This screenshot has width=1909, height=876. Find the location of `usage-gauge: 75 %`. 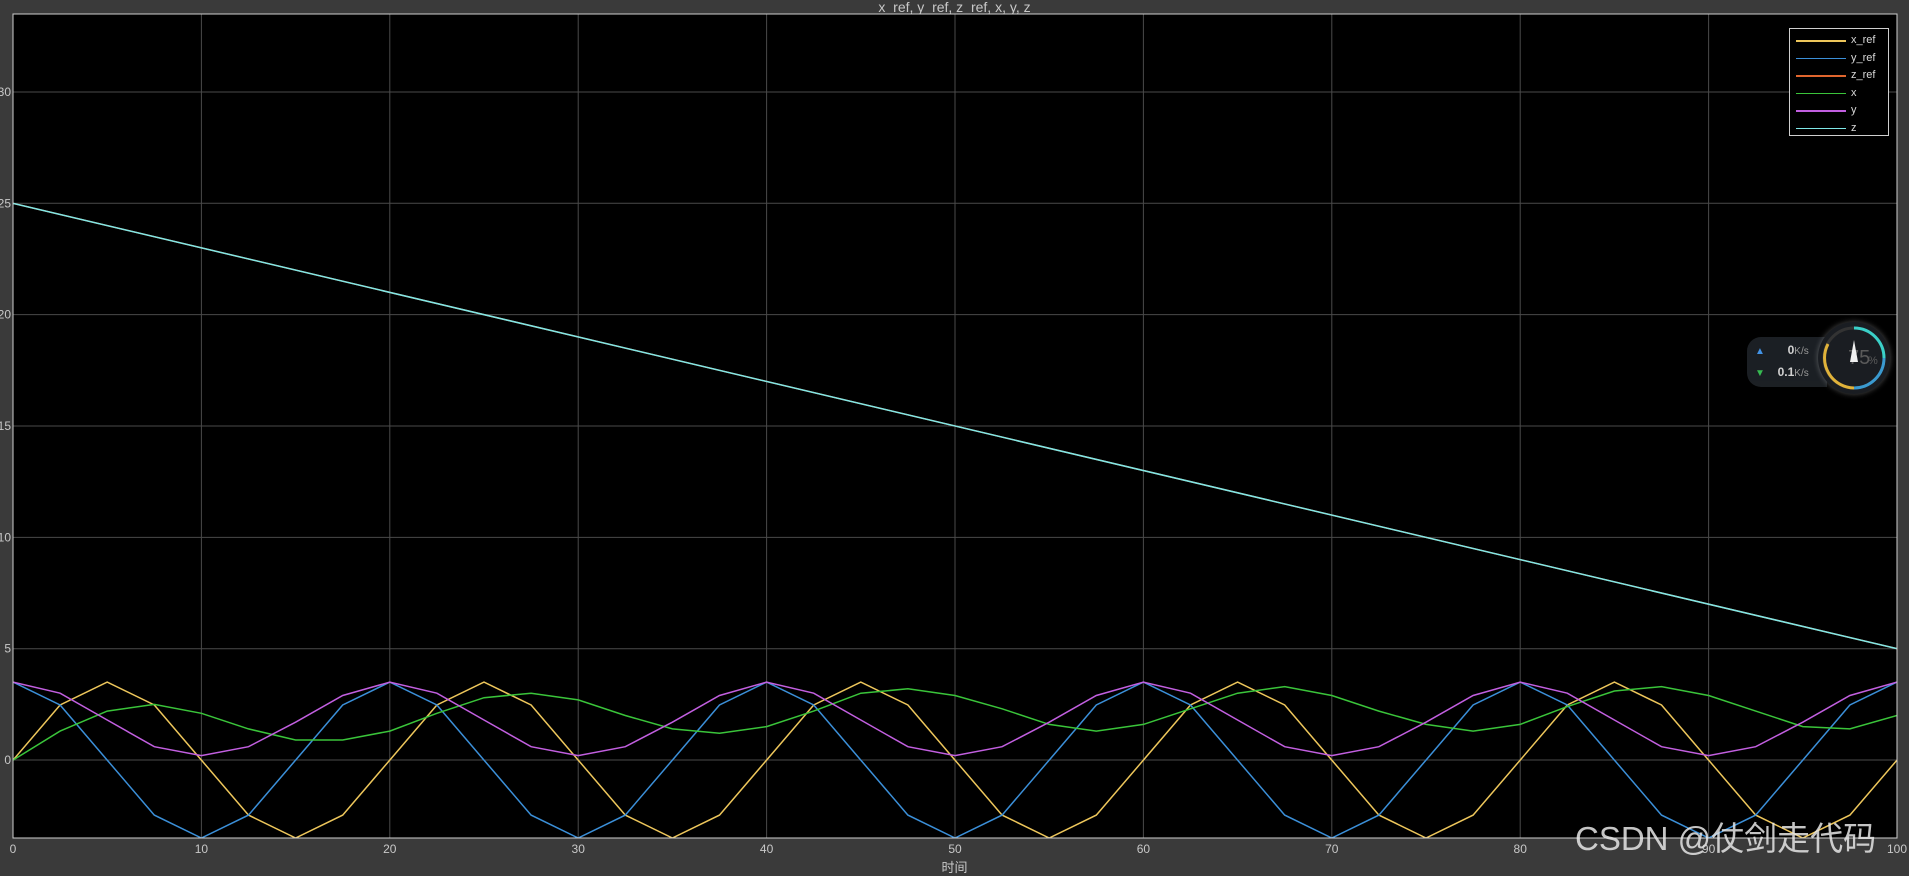

usage-gauge: 75 % is located at coordinates (1854, 358).